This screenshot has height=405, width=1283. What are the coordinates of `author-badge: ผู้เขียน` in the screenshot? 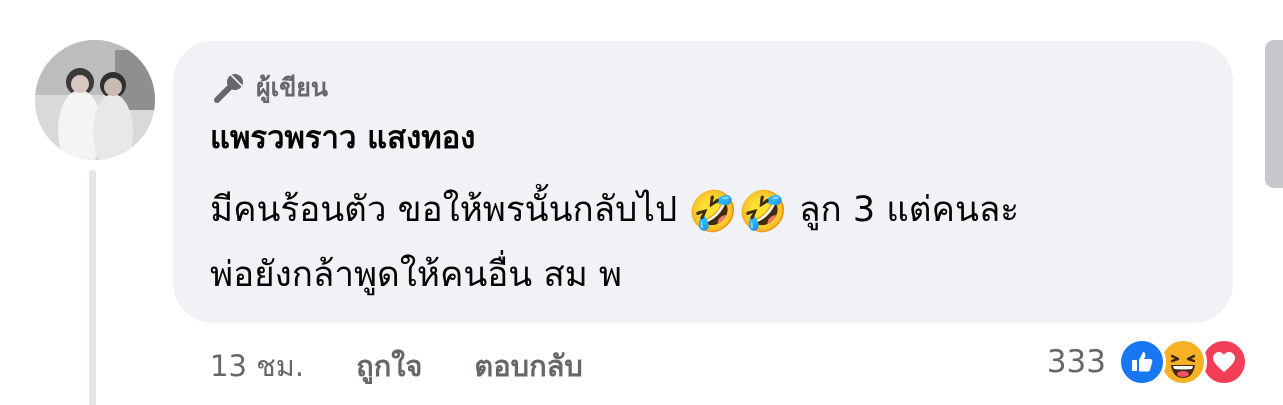 It's located at (270, 88).